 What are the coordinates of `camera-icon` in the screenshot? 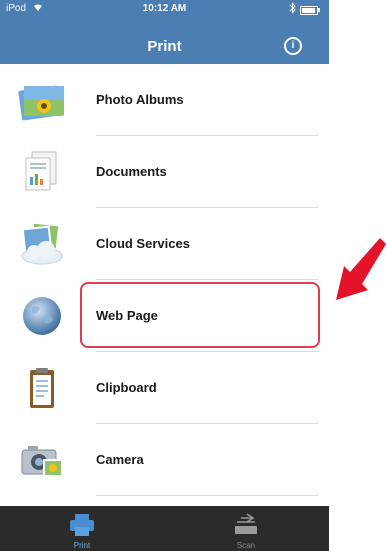 It's located at (42, 460).